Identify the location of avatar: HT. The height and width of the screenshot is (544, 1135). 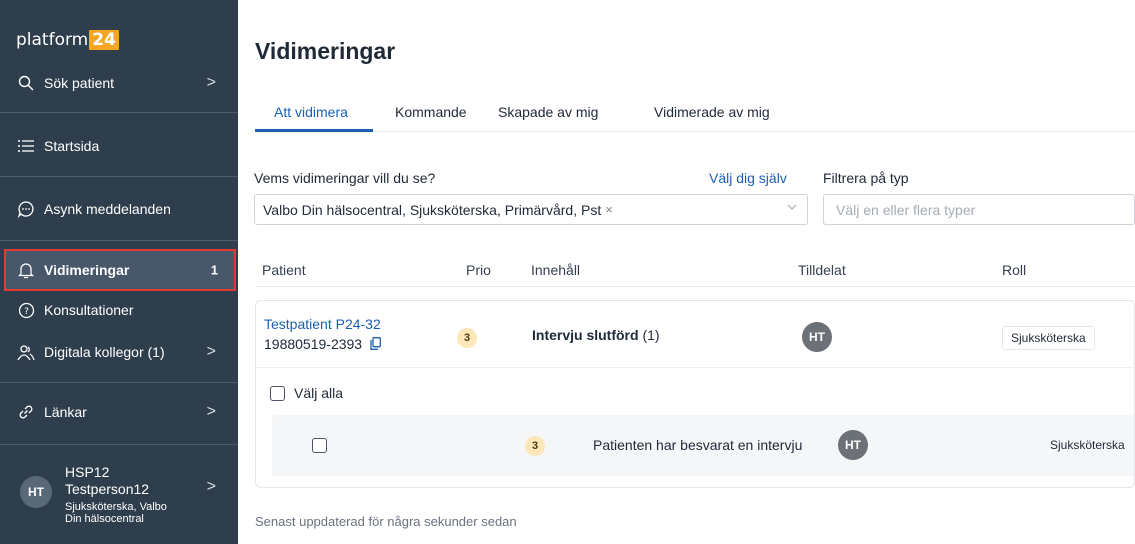
(36, 492).